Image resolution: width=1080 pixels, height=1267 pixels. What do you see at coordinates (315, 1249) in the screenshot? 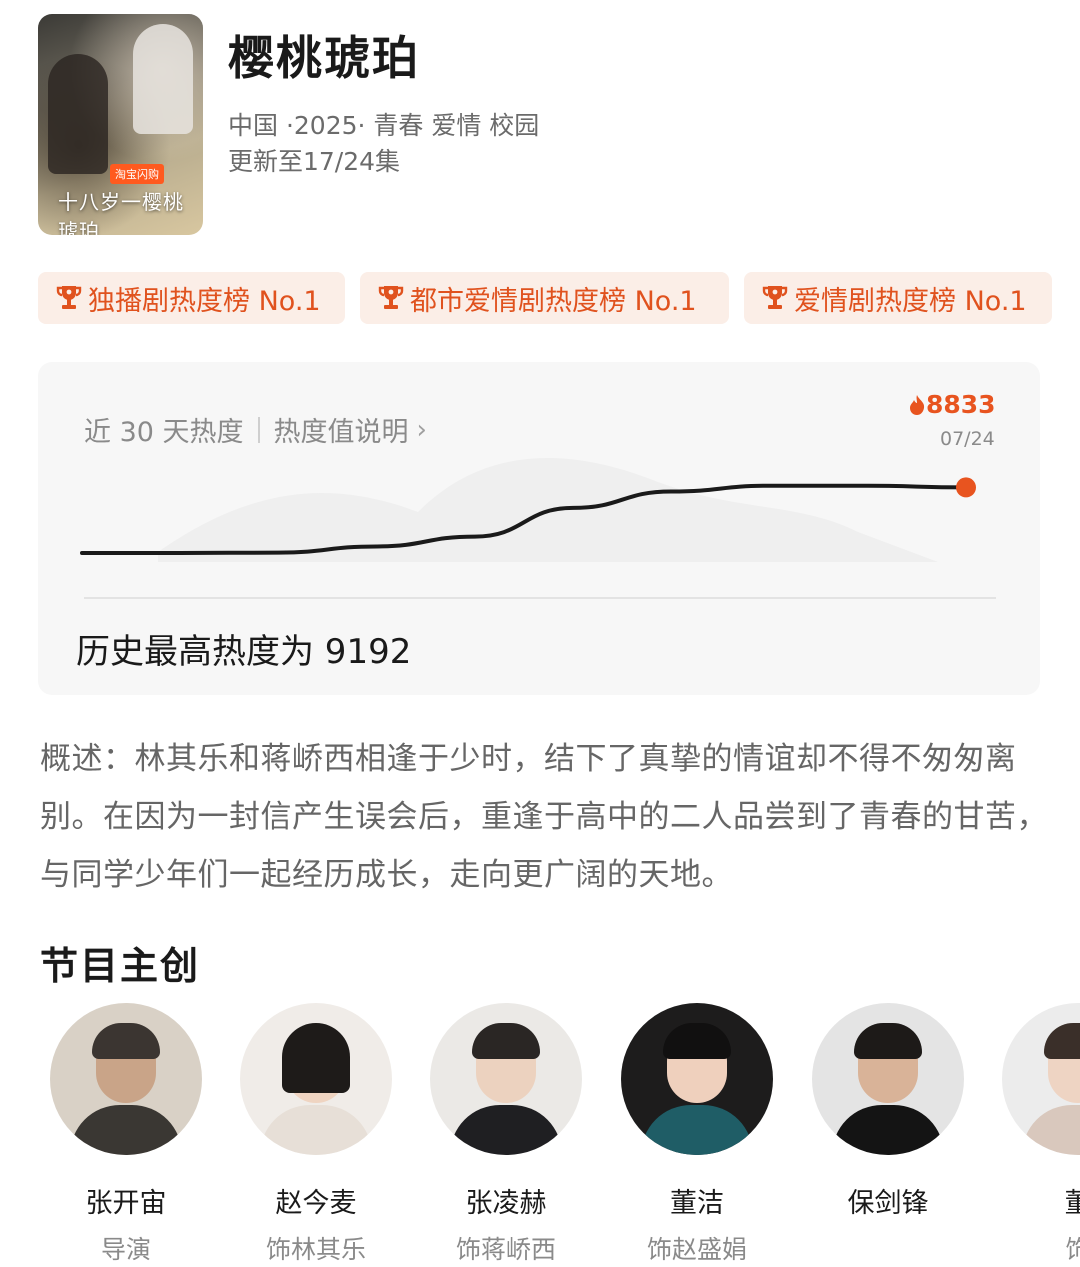
I see `cast-role: 饰林其乐` at bounding box center [315, 1249].